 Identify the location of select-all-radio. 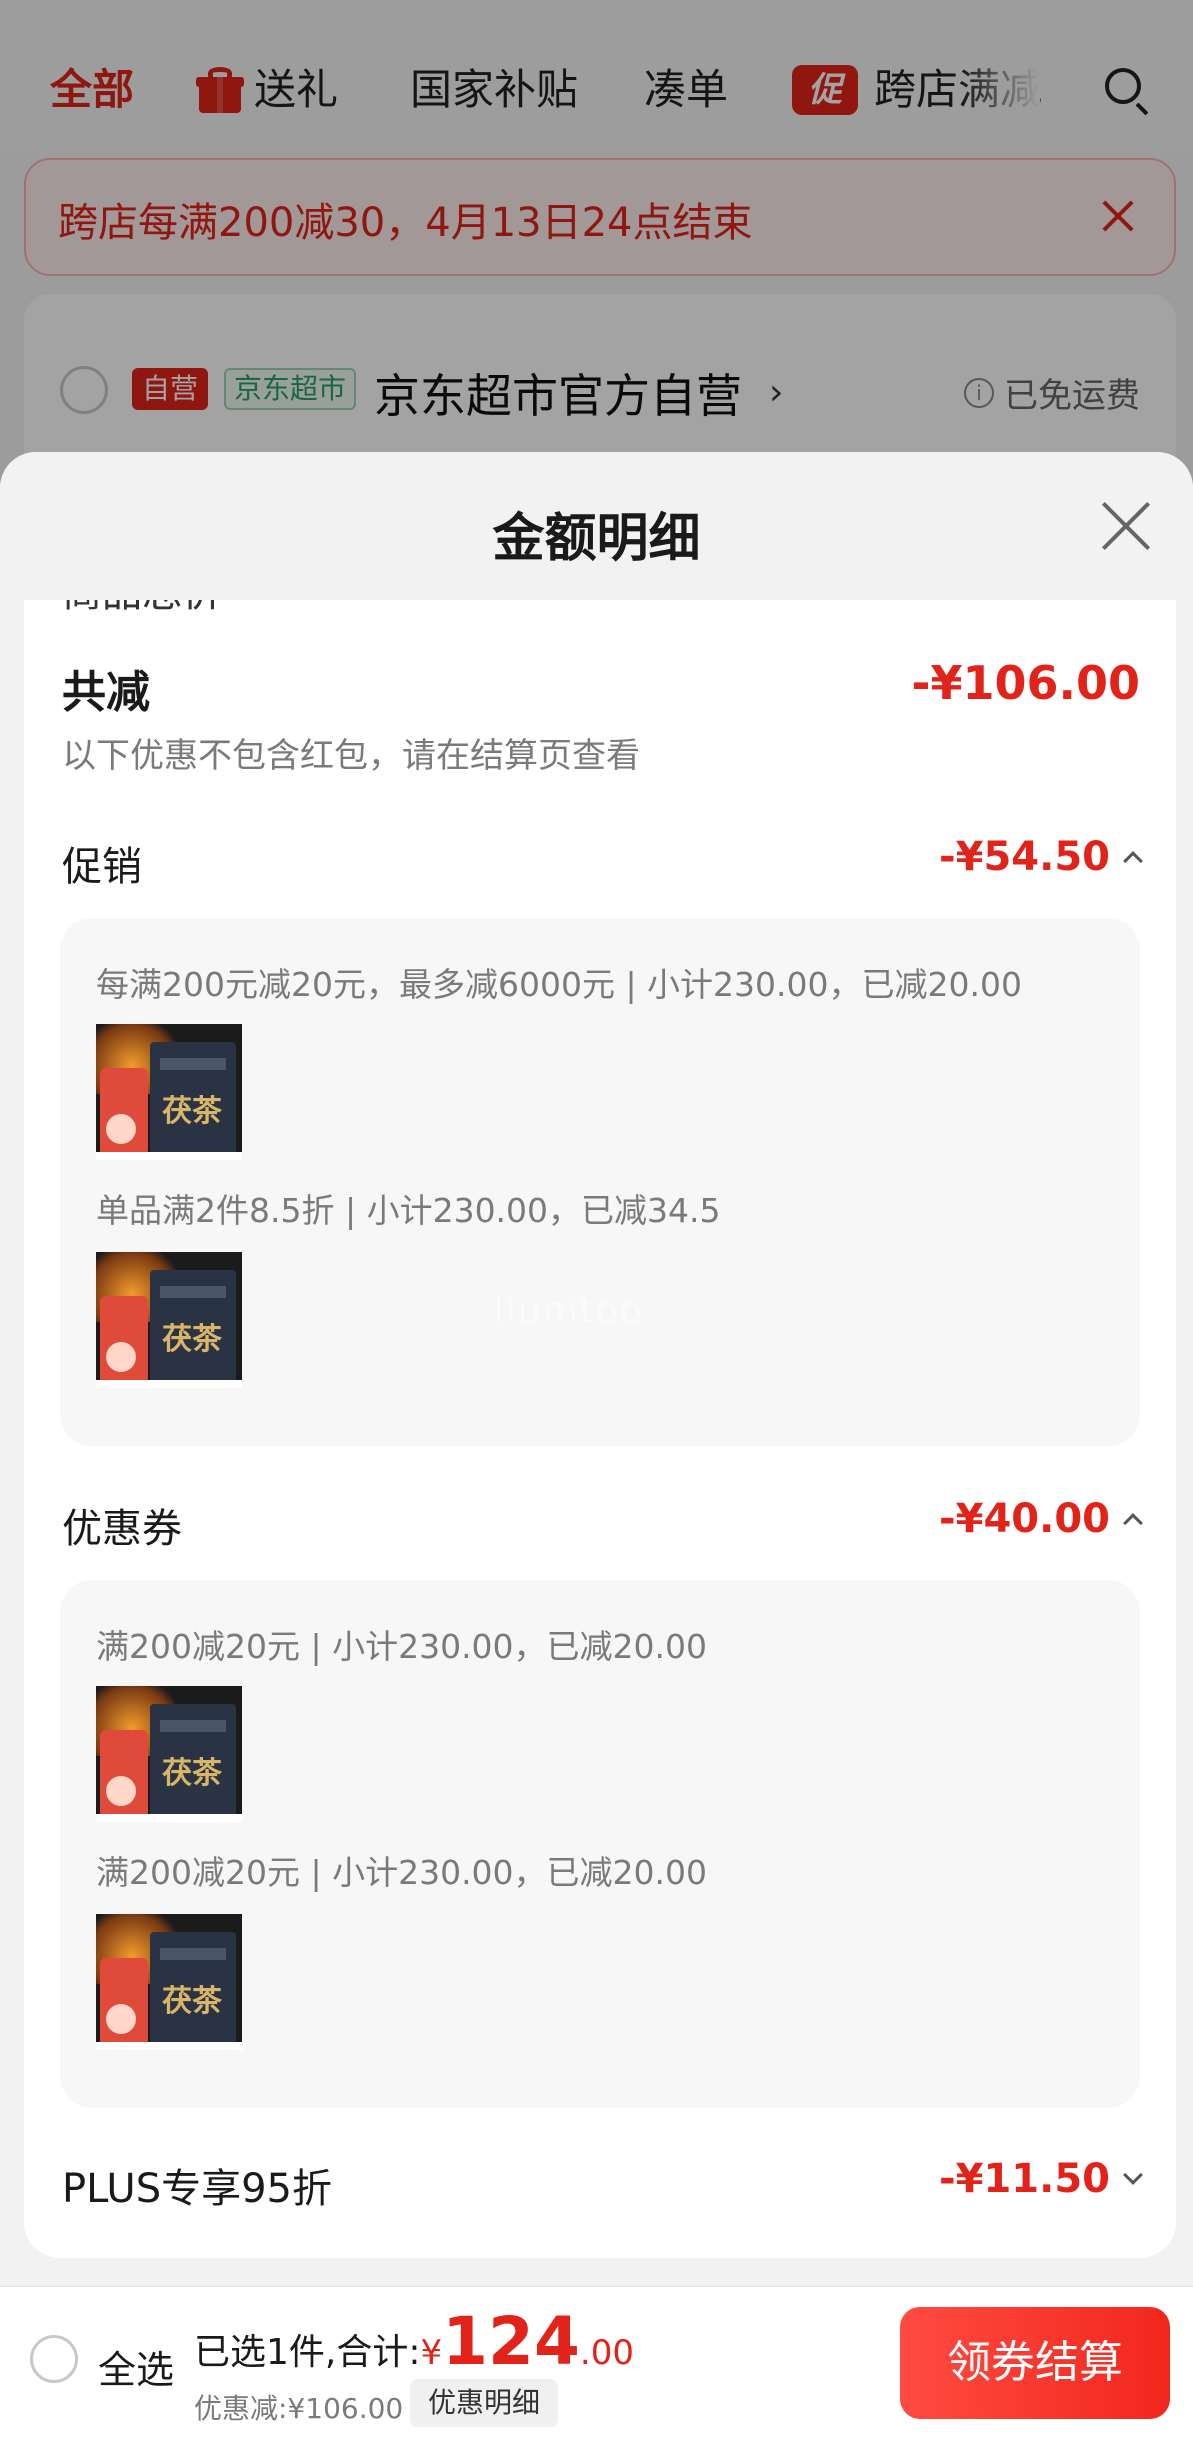
(54, 2359).